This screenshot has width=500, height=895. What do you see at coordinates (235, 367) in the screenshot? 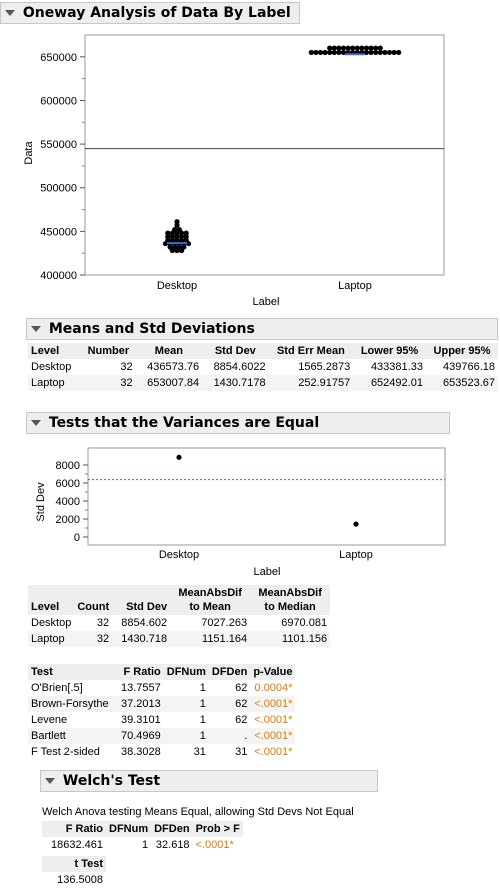
I see `cell: 8854.6022` at bounding box center [235, 367].